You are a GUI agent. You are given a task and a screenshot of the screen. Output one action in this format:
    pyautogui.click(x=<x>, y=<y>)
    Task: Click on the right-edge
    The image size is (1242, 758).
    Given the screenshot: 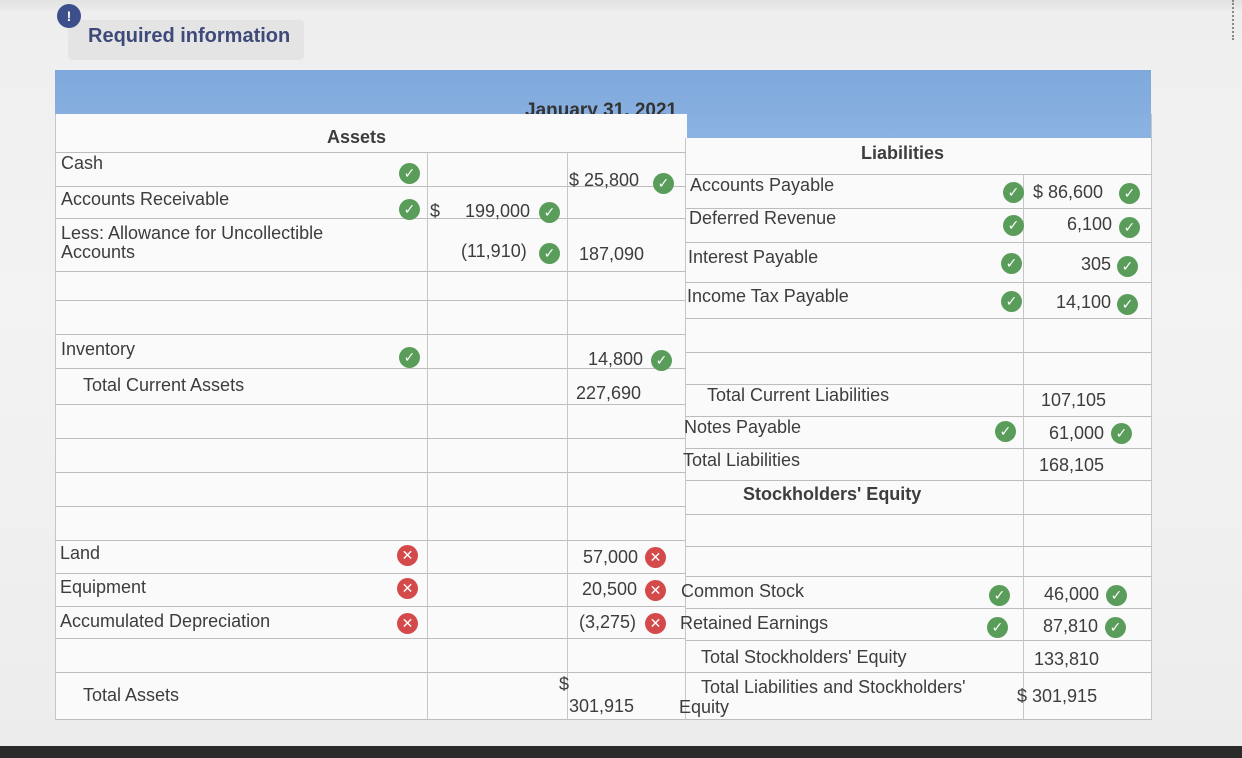 What is the action you would take?
    pyautogui.click(x=1237, y=20)
    